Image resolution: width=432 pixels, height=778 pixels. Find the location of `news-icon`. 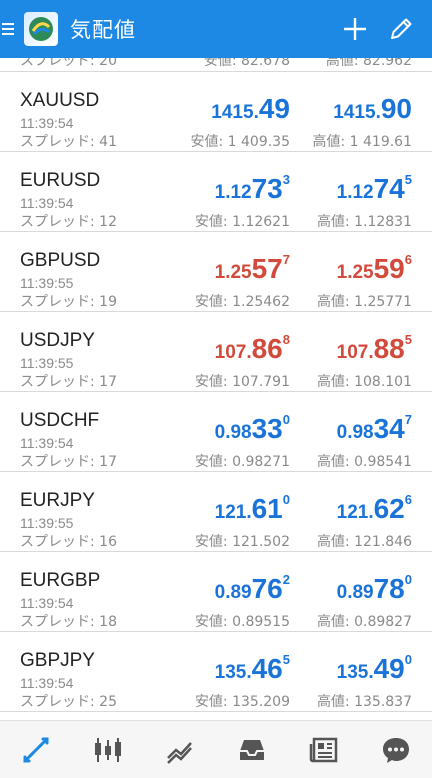

news-icon is located at coordinates (323, 749).